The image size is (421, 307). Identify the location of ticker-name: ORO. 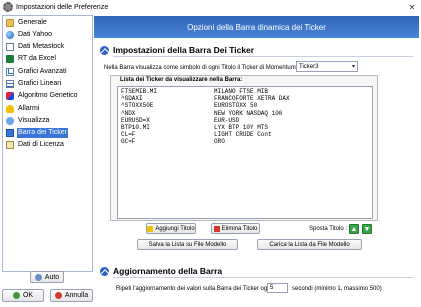
(219, 142).